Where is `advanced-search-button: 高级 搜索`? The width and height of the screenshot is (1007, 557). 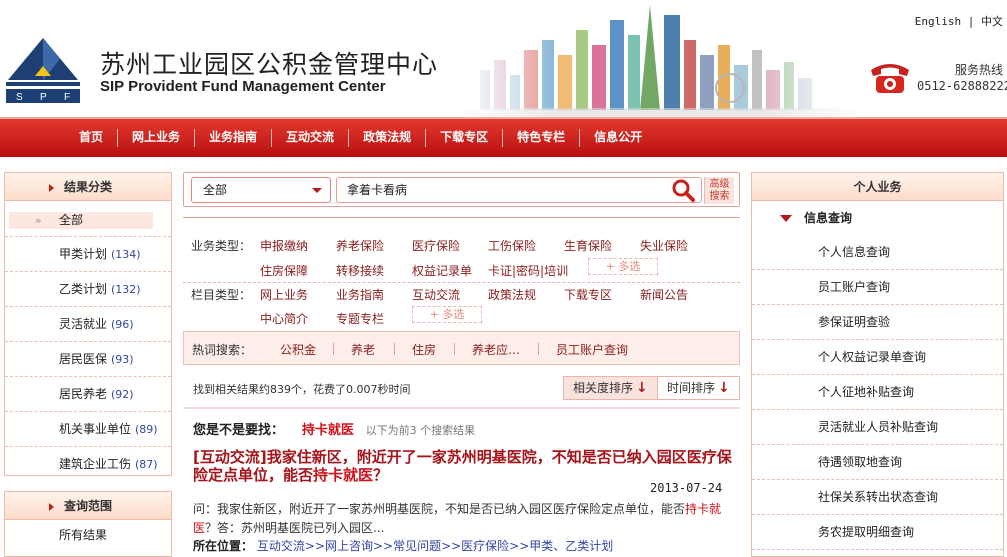 advanced-search-button: 高级 搜索 is located at coordinates (719, 190).